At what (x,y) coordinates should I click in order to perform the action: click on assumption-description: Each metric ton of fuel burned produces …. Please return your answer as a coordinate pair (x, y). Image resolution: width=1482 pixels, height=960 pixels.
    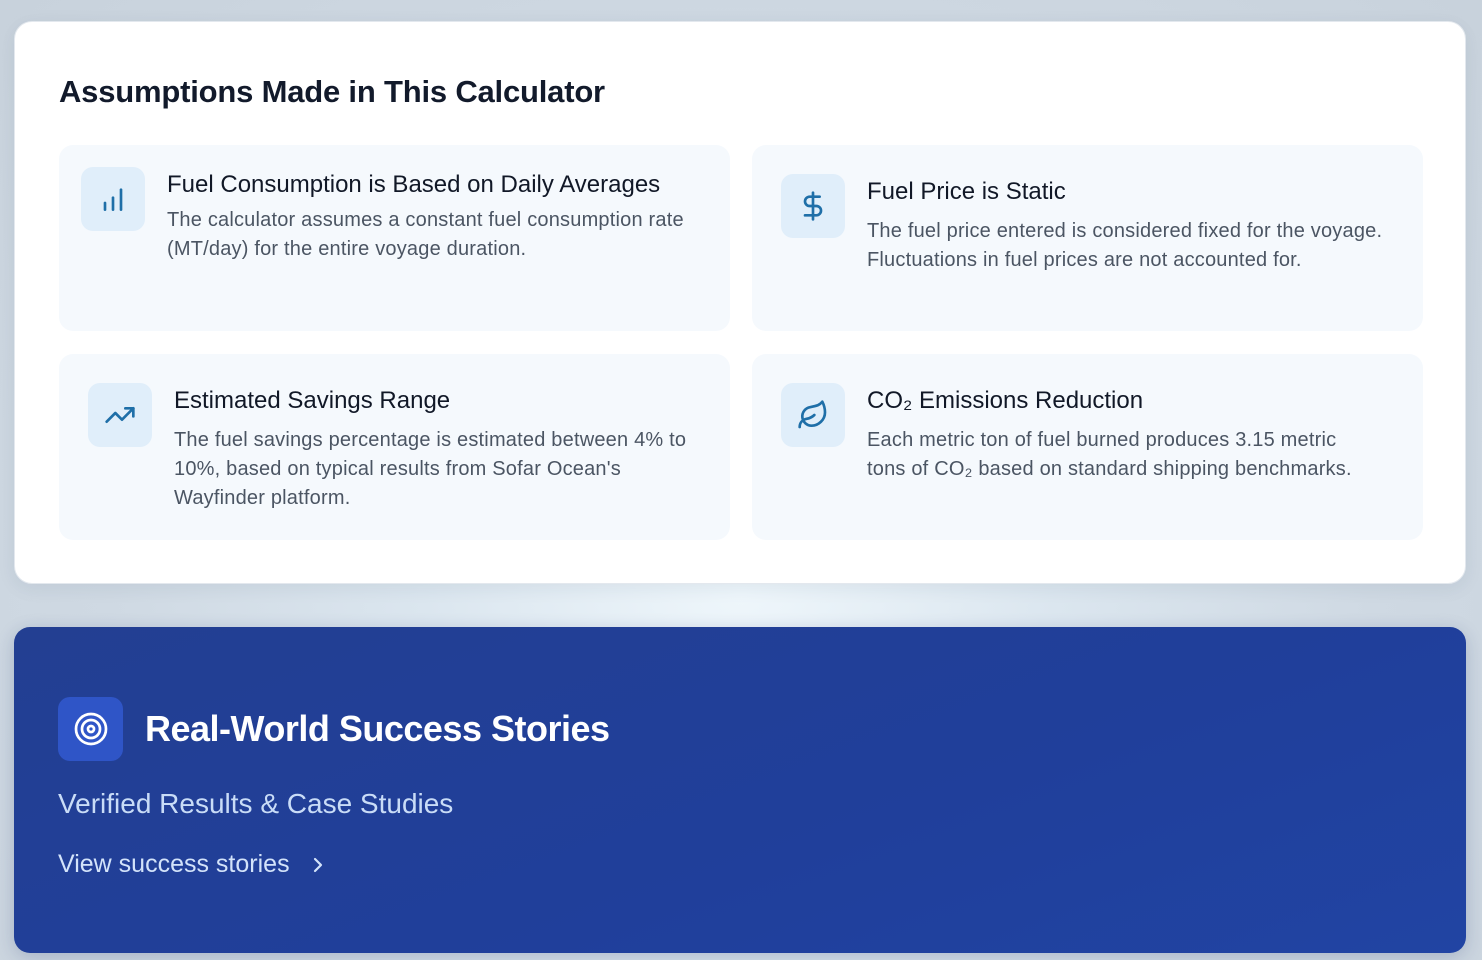
    Looking at the image, I should click on (1109, 454).